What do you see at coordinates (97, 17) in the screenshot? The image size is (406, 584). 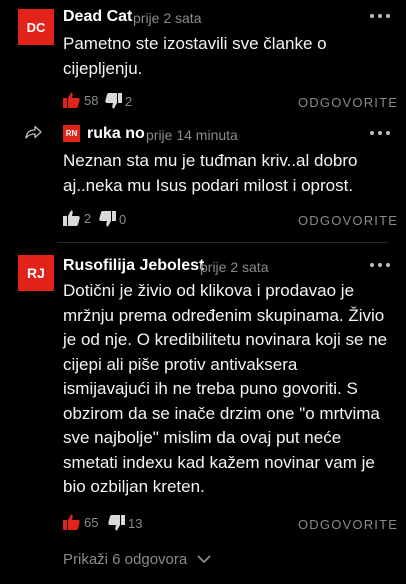 I see `comment-author: Dead Cat` at bounding box center [97, 17].